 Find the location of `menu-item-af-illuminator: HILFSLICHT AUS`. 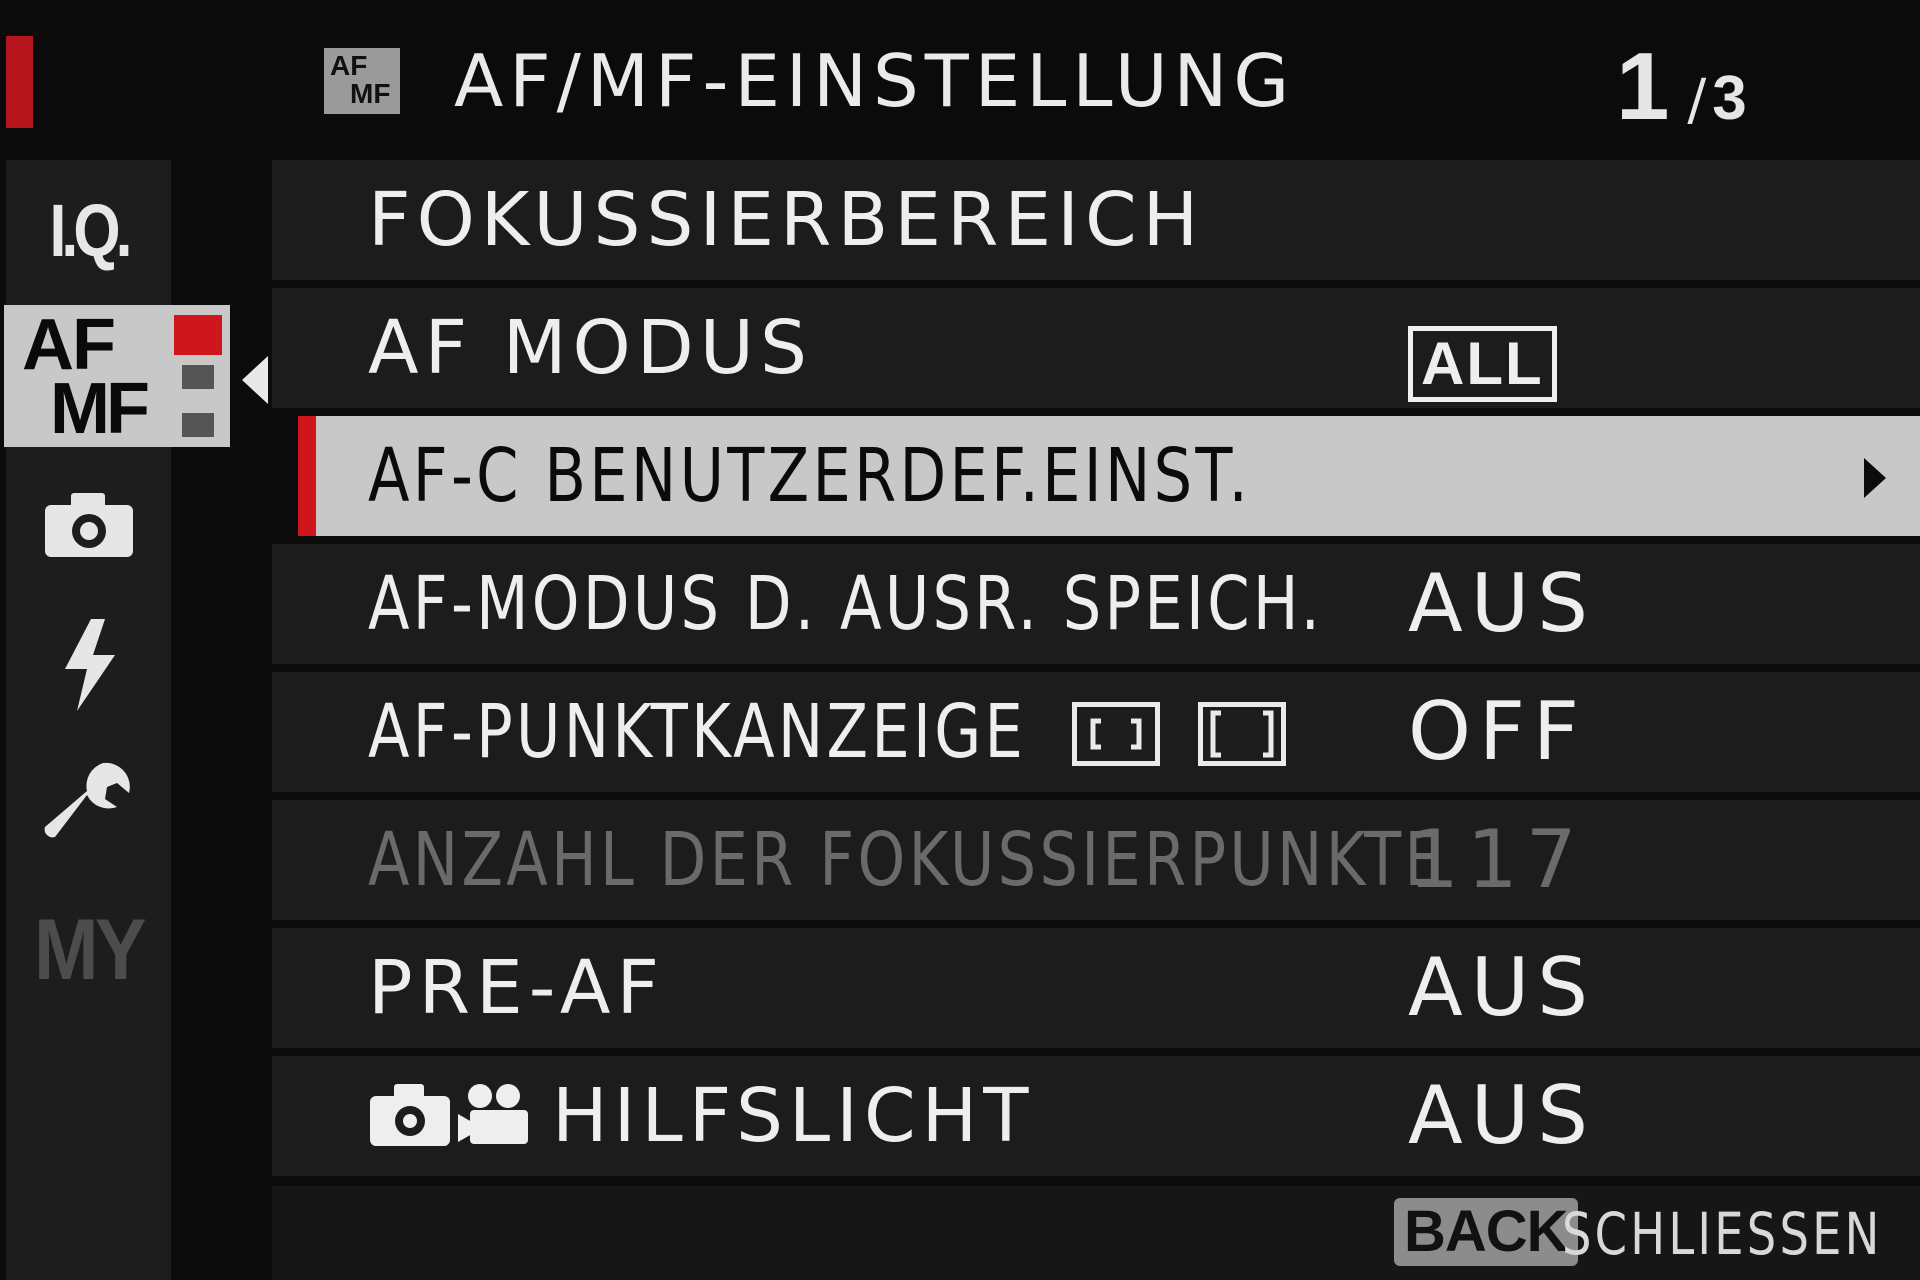

menu-item-af-illuminator: HILFSLICHT AUS is located at coordinates (1096, 1116).